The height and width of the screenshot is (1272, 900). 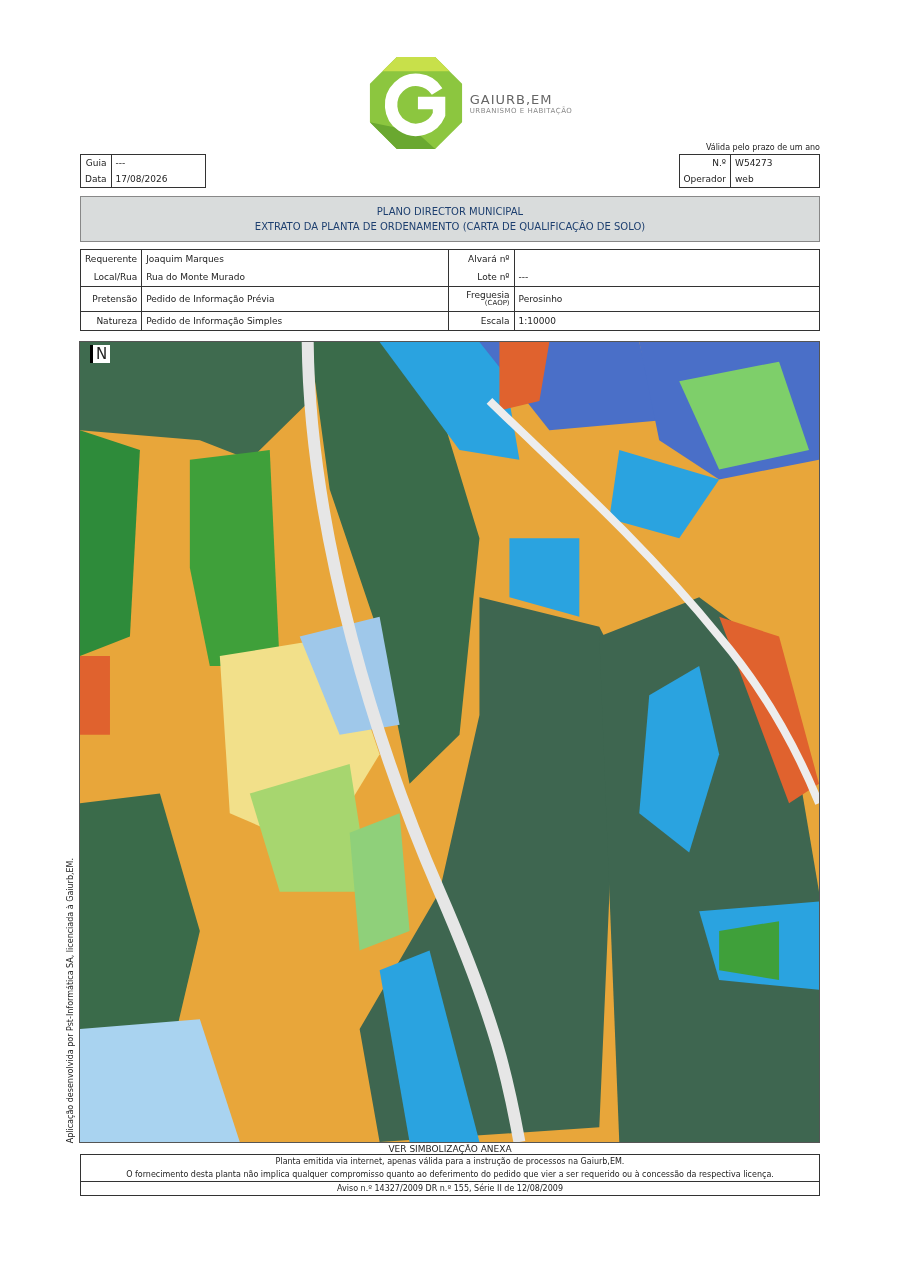 What do you see at coordinates (450, 1188) in the screenshot?
I see `footer-note: Aviso n.º 14327/2009 DR n.º 155, Série II de 12/08/2009` at bounding box center [450, 1188].